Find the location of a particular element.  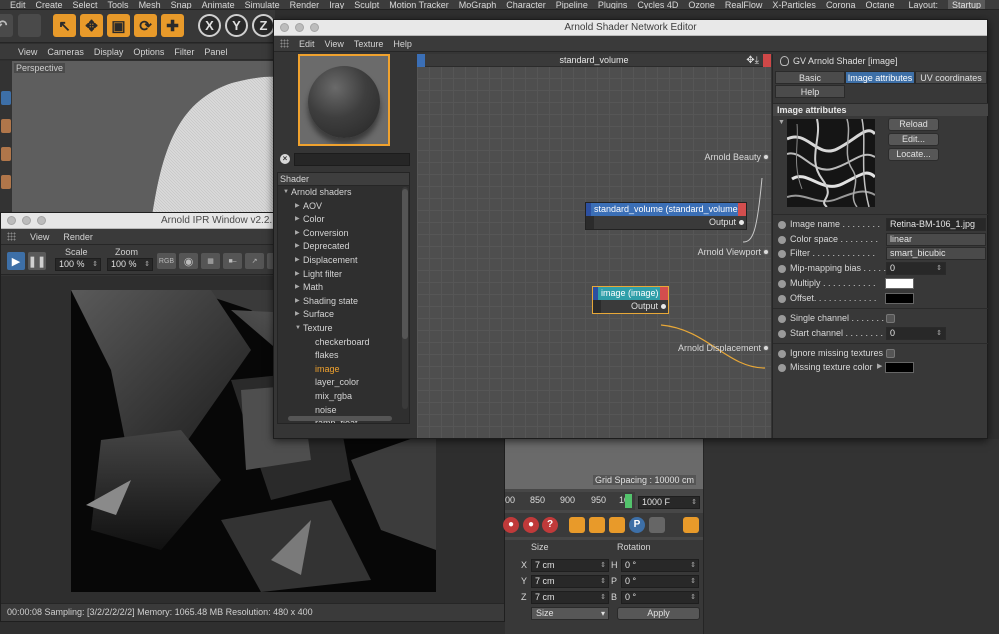

z-axis-lock-icon: Z is located at coordinates (263, 25).